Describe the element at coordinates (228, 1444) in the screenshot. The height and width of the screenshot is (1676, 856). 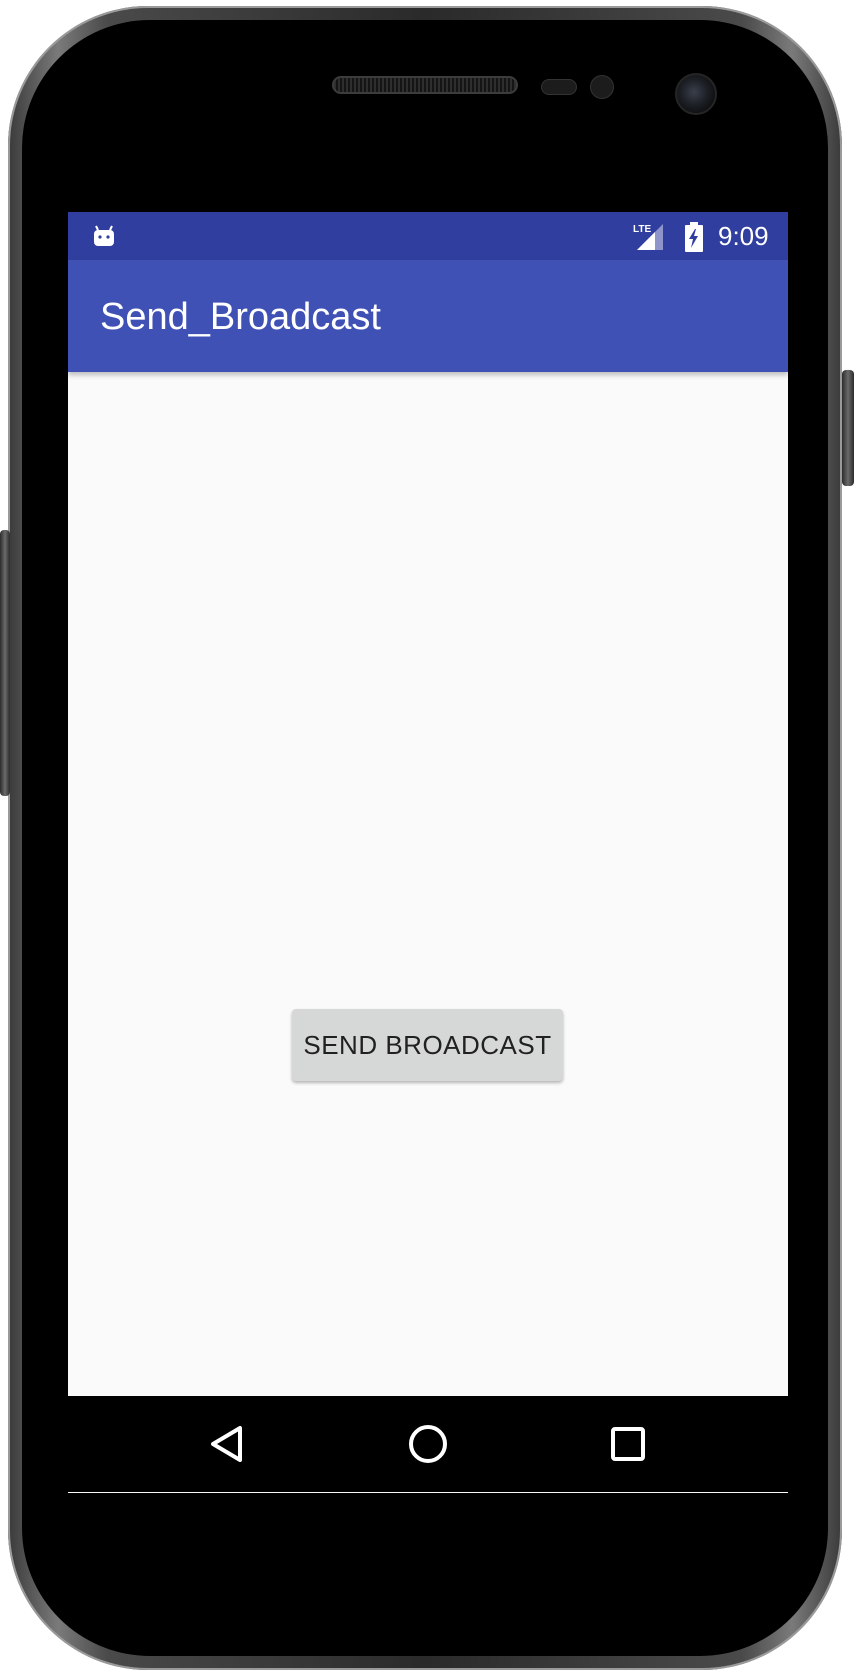
I see `back-triangle-icon` at that location.